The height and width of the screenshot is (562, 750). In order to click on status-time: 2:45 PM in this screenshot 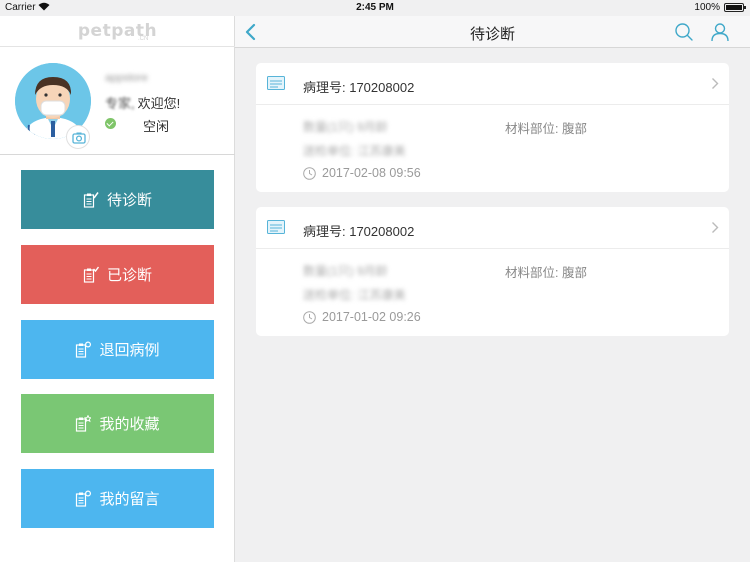, I will do `click(375, 7)`.